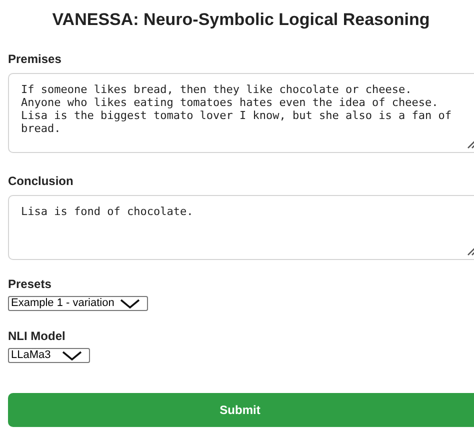 The height and width of the screenshot is (428, 474). I want to click on field-label: Premises, so click(35, 59).